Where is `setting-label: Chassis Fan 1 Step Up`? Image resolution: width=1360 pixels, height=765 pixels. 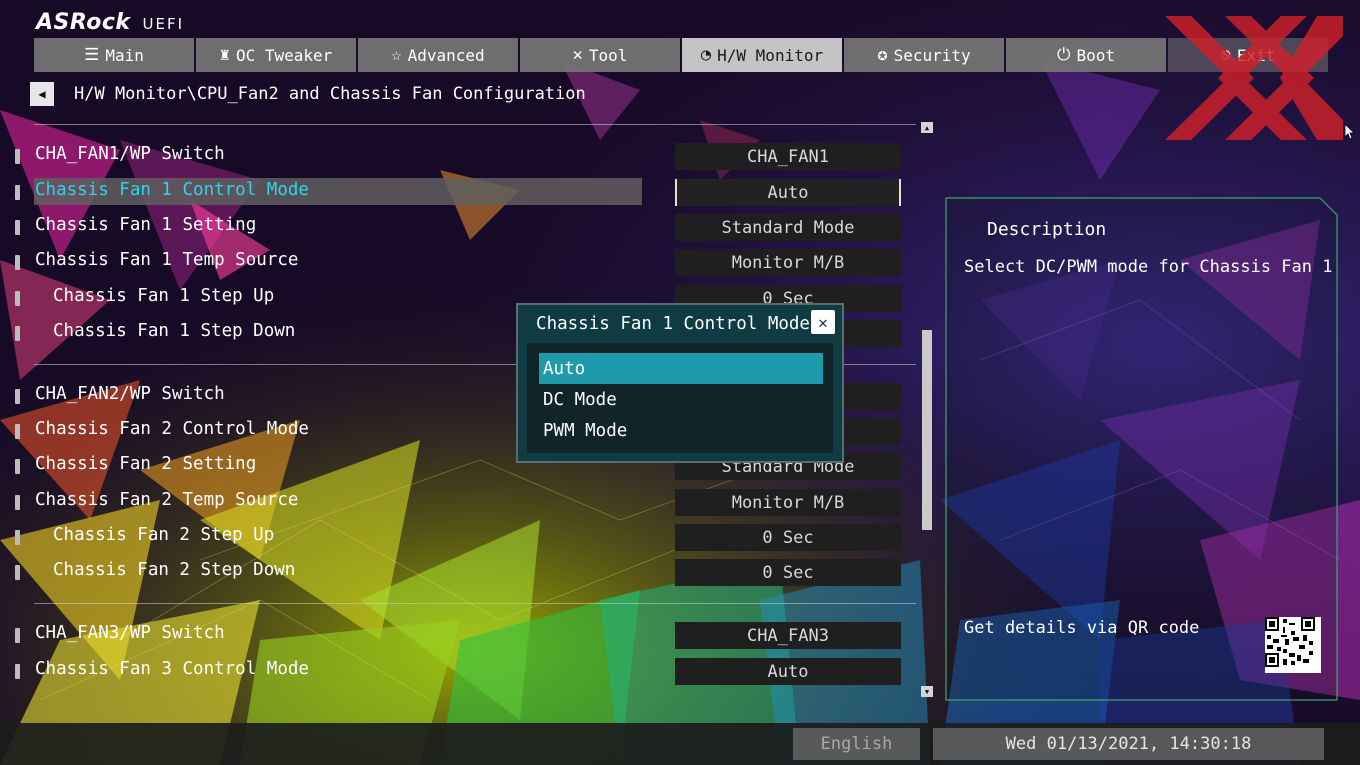 setting-label: Chassis Fan 1 Step Up is located at coordinates (164, 296).